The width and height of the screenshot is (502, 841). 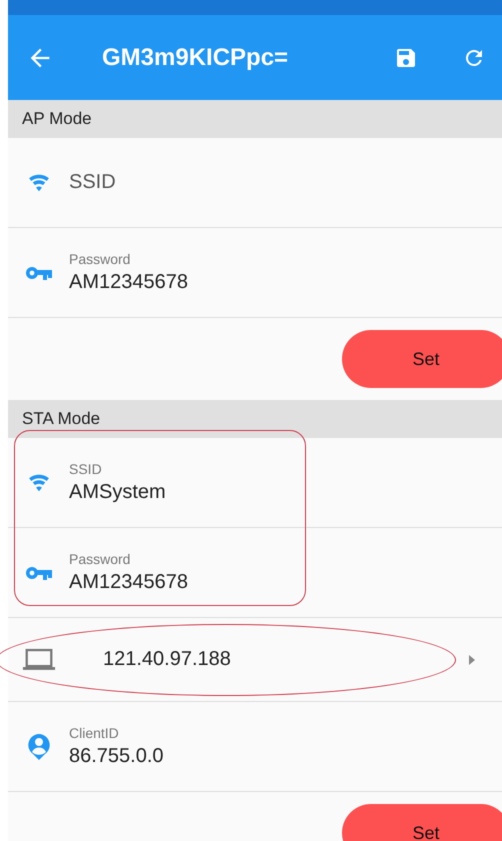 I want to click on section-header: STA Mode, so click(x=61, y=419).